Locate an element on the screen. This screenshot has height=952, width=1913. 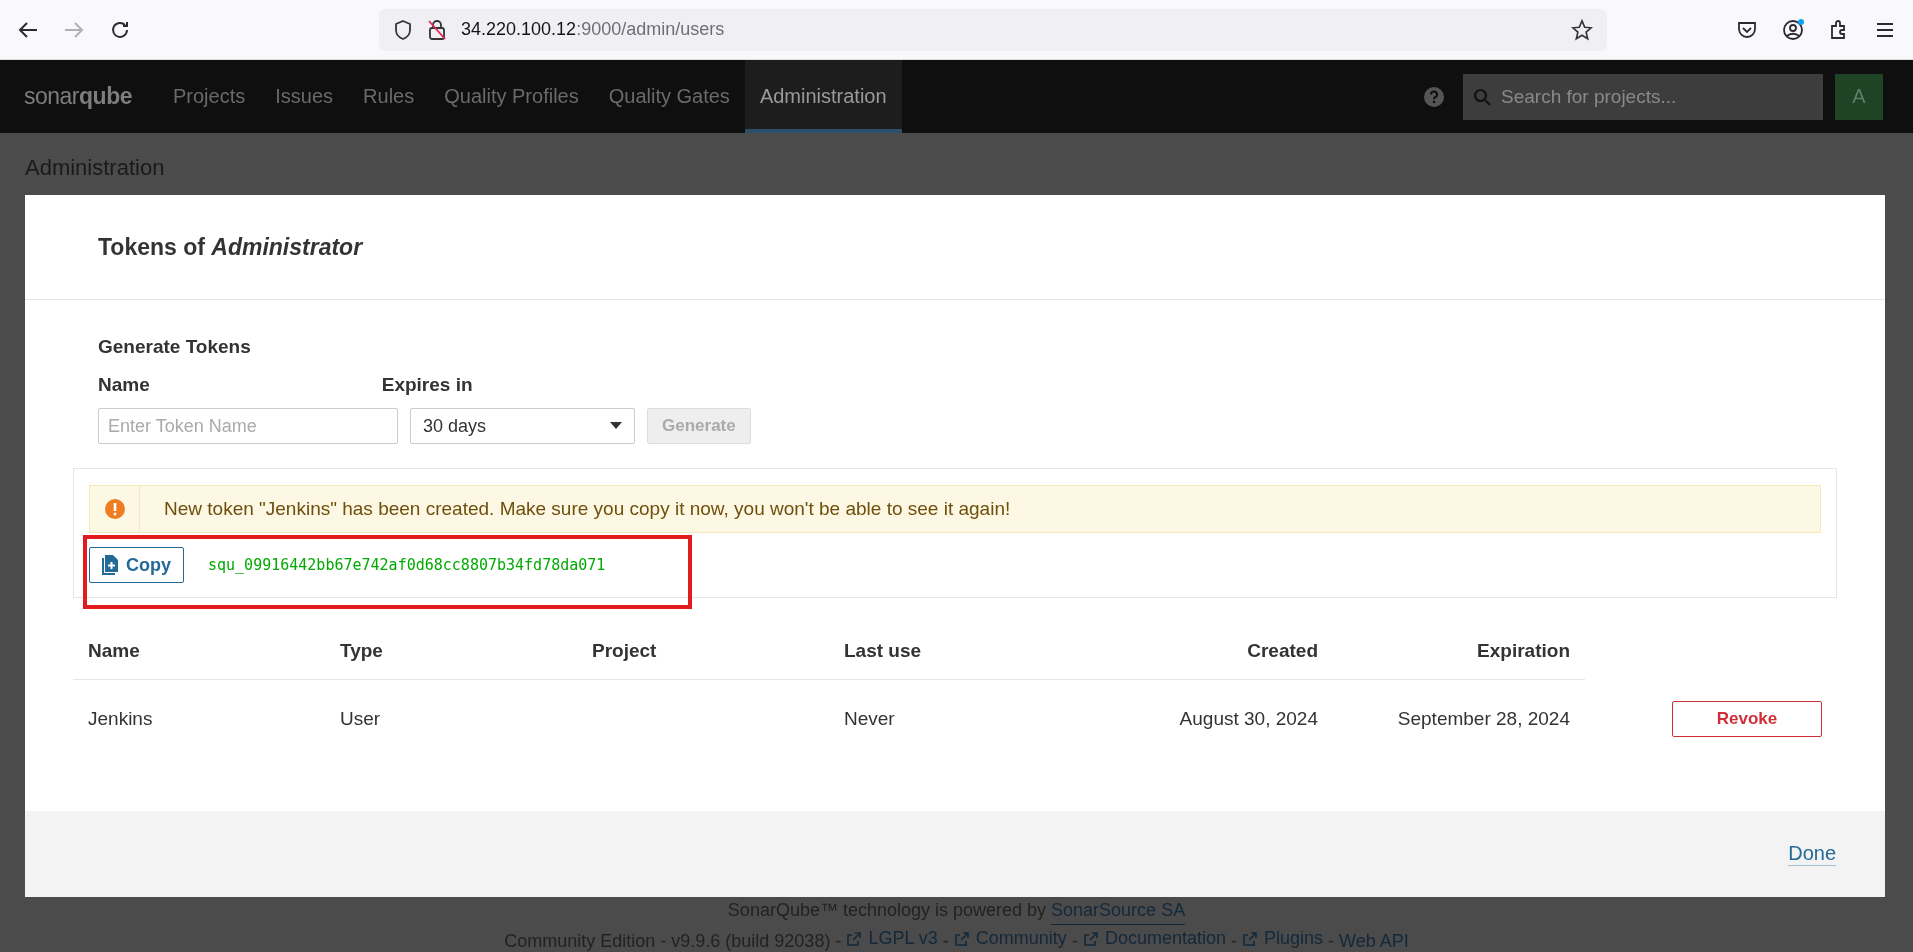
column-header: Expiration is located at coordinates (1459, 651).